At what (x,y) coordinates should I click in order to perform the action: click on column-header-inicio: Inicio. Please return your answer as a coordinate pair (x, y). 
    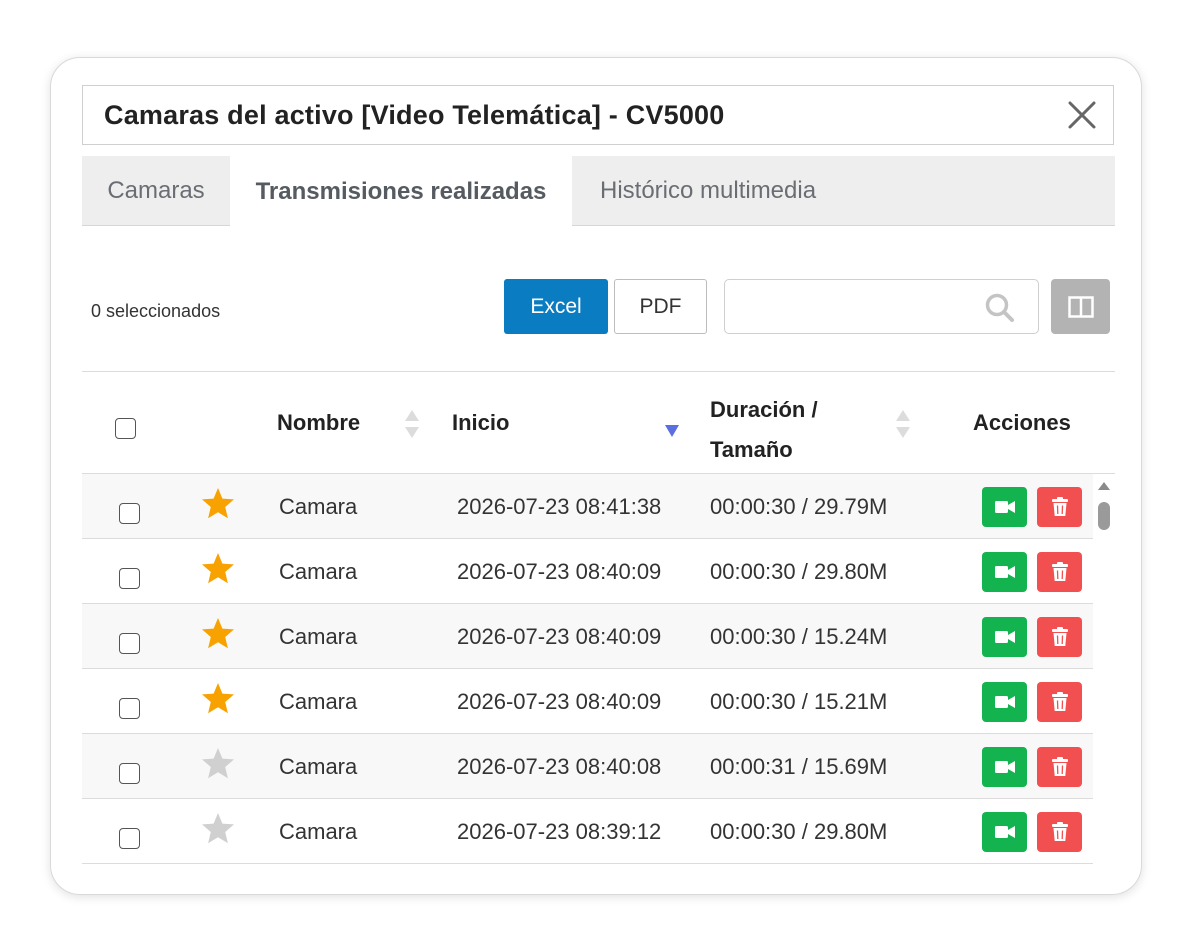
    Looking at the image, I should click on (480, 423).